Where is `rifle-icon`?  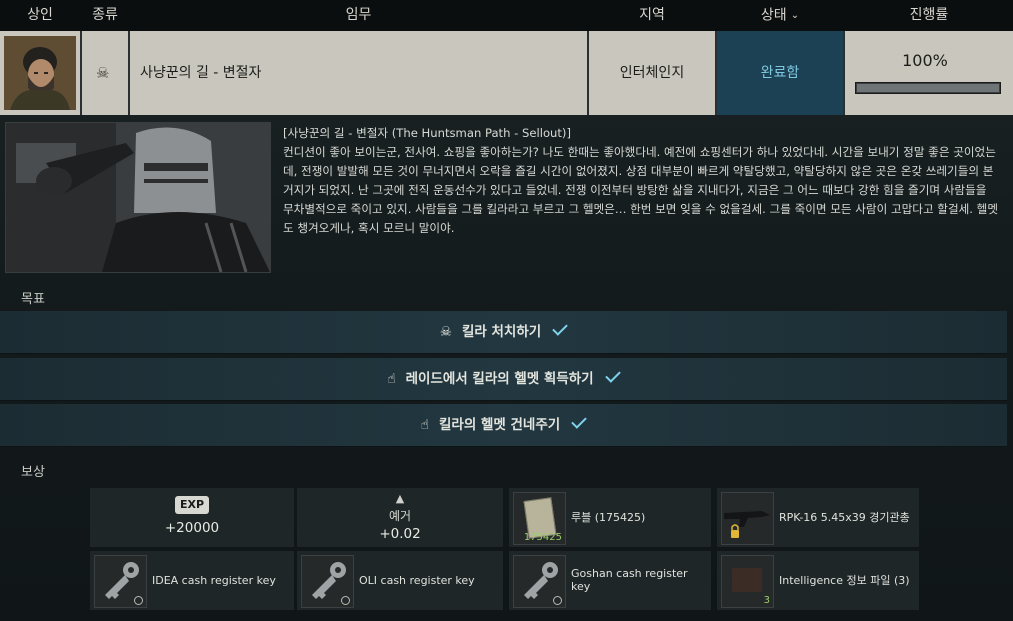
rifle-icon is located at coordinates (747, 518).